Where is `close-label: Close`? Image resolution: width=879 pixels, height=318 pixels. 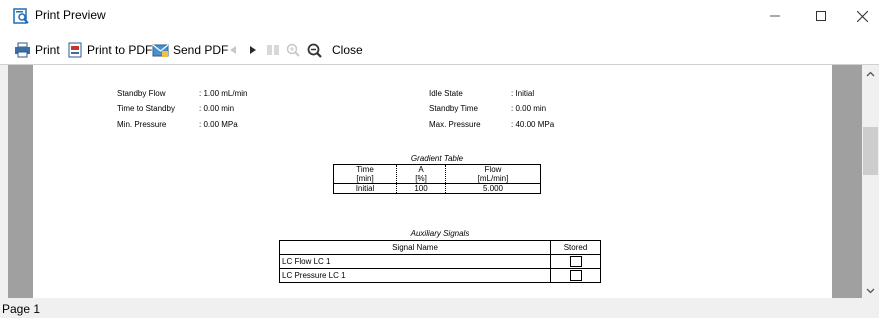 close-label: Close is located at coordinates (347, 50).